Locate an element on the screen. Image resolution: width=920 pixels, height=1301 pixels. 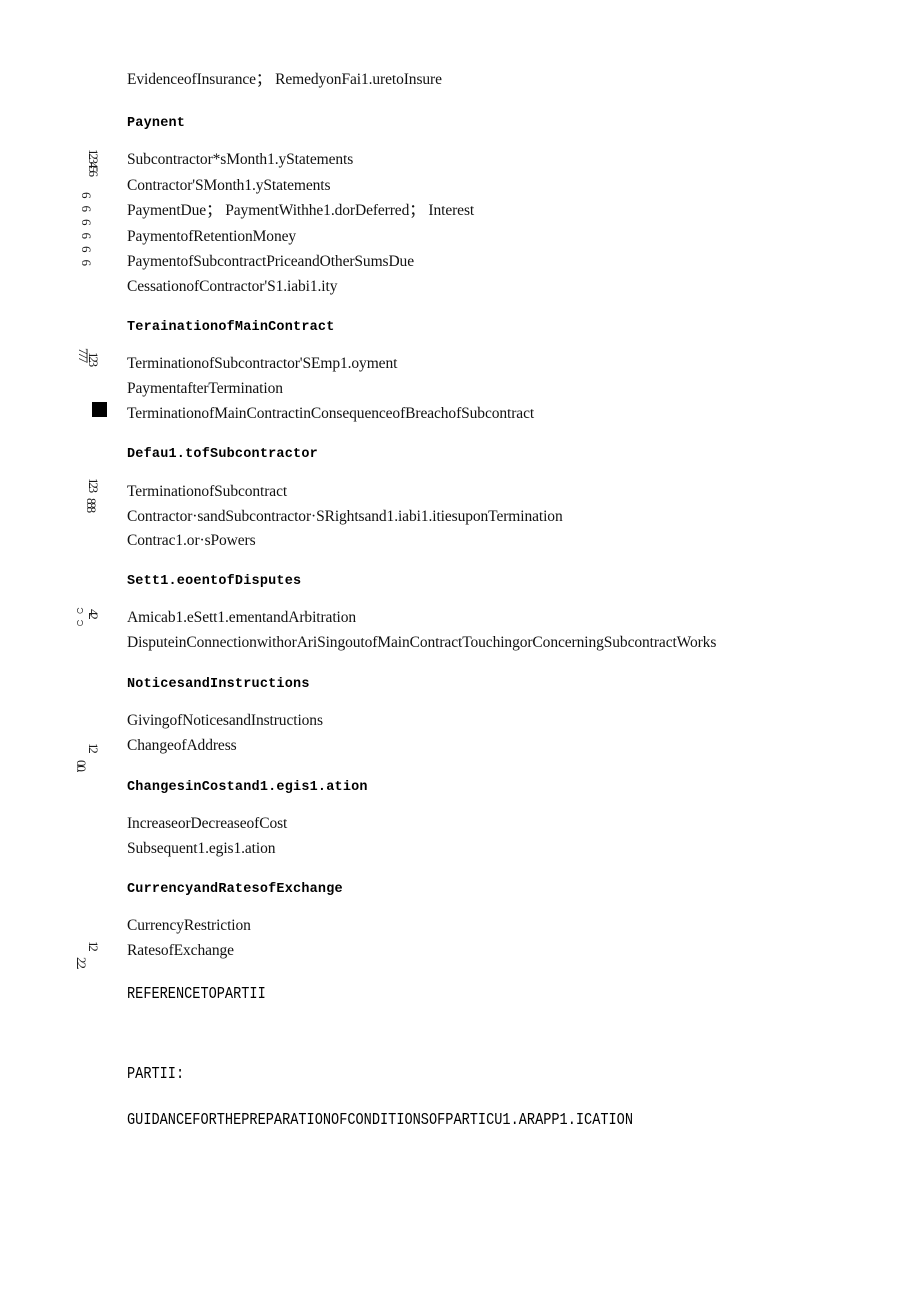
ocr-black-square-artifact is located at coordinates (99, 409).